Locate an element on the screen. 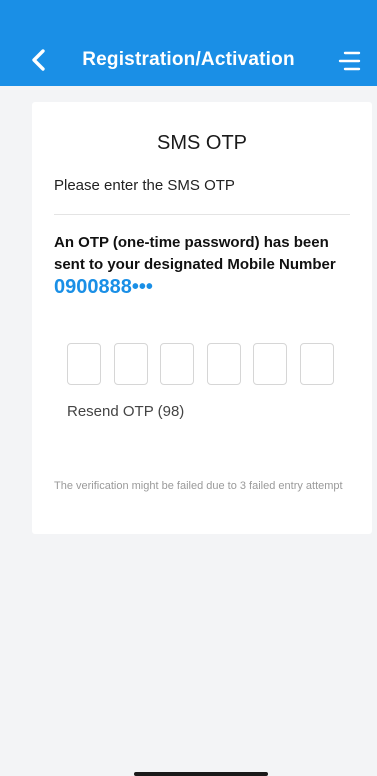 The image size is (377, 776). menu-icon is located at coordinates (349, 61).